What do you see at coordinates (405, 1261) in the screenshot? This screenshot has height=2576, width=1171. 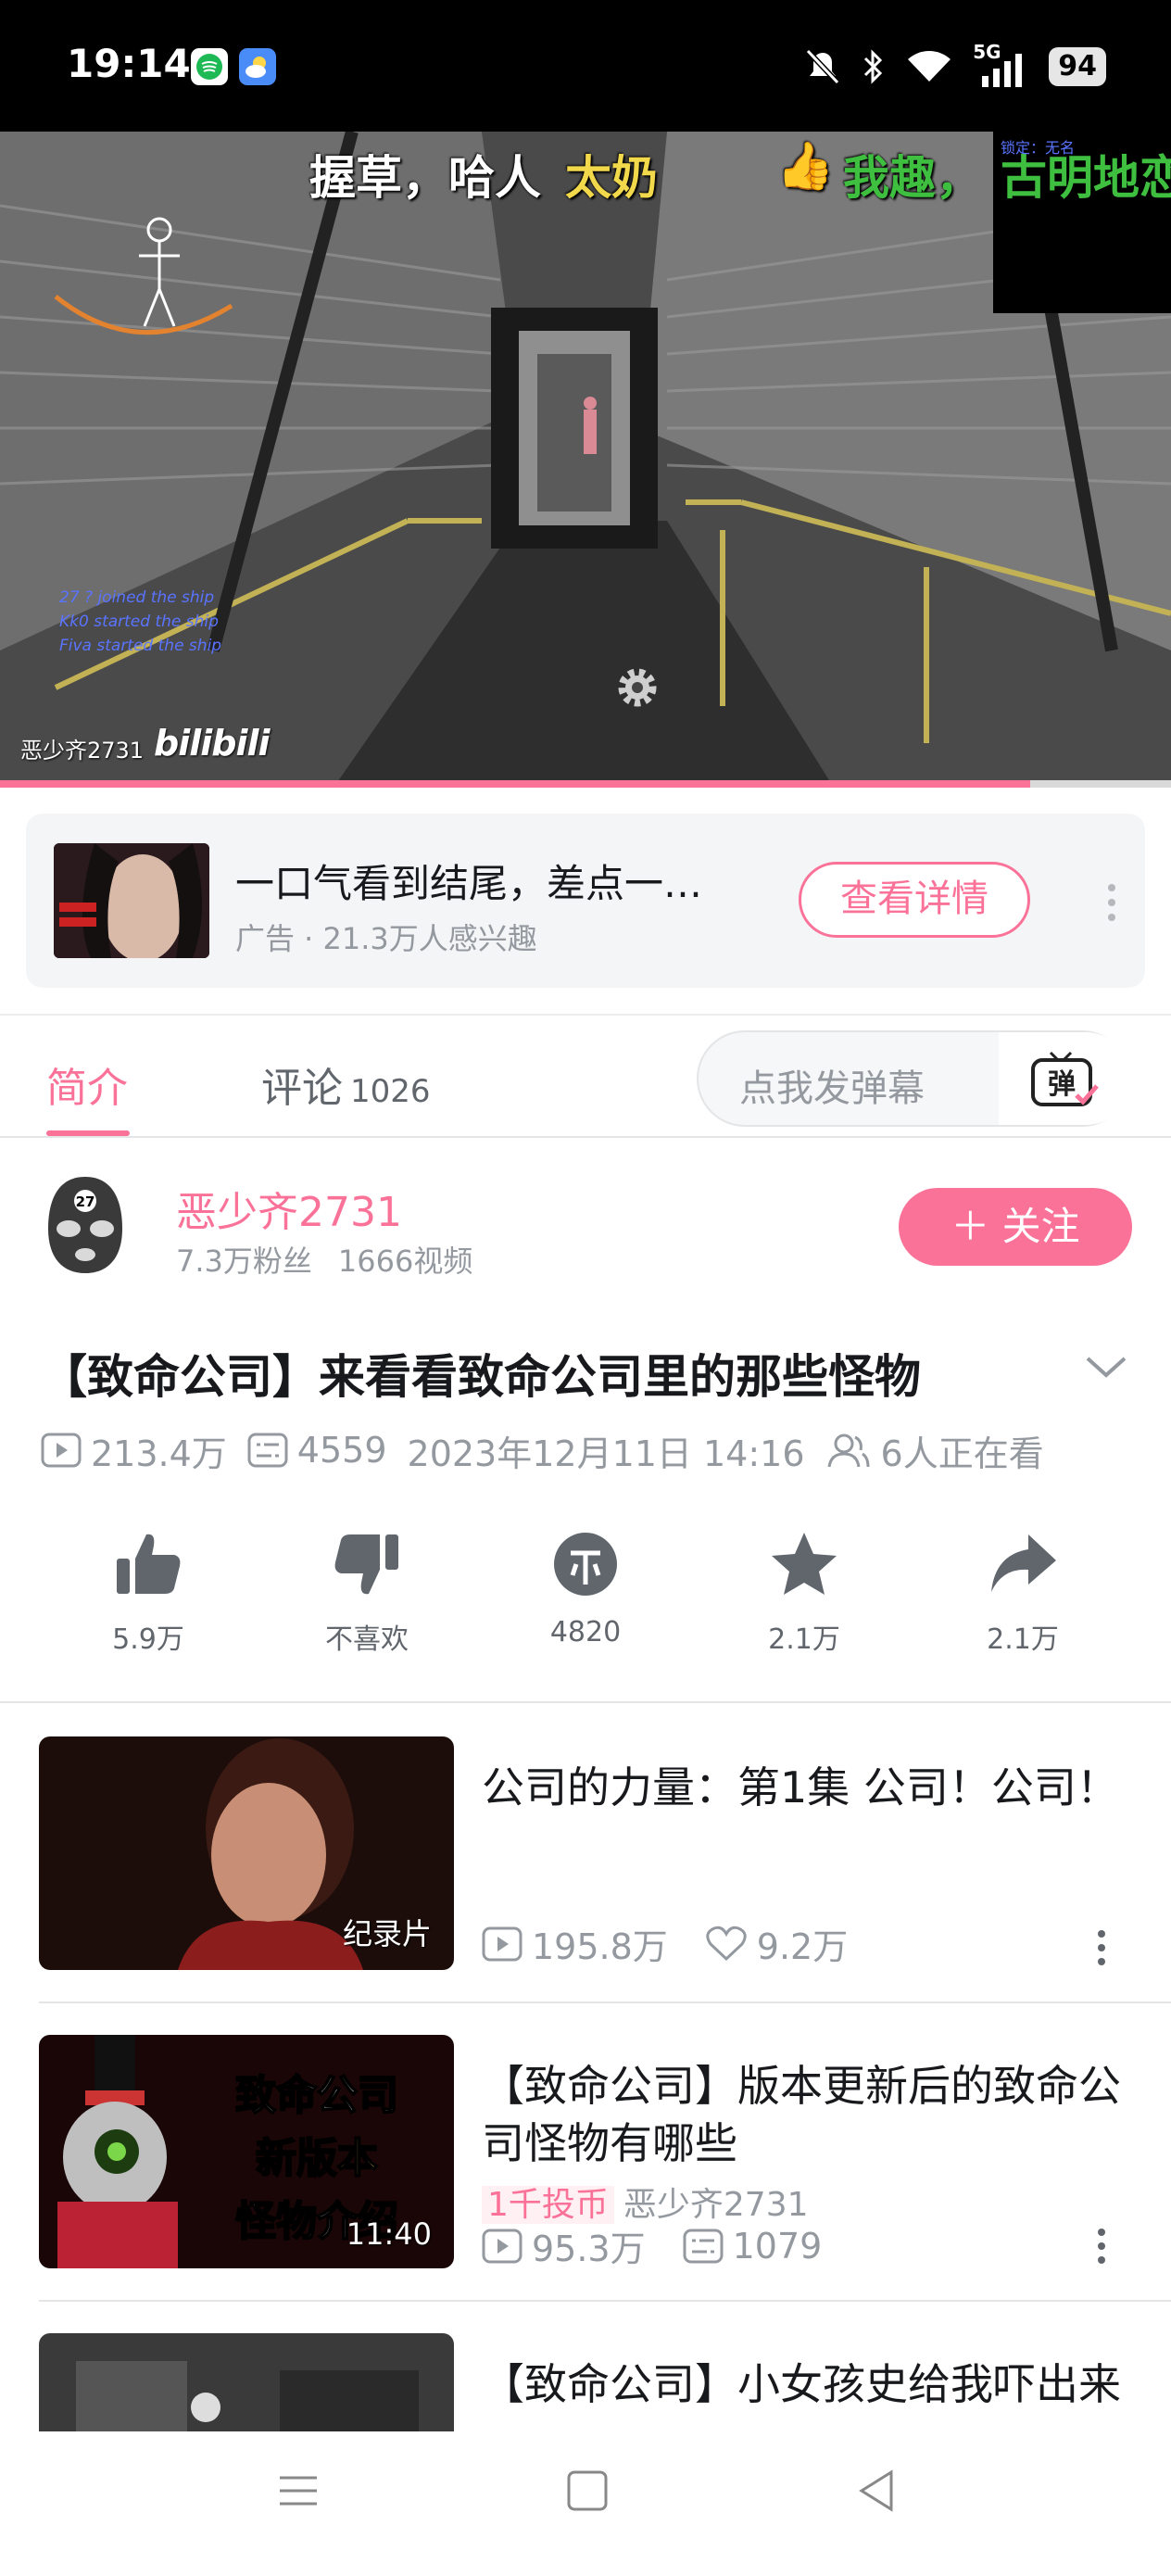 I see `video-count: 1666视频` at bounding box center [405, 1261].